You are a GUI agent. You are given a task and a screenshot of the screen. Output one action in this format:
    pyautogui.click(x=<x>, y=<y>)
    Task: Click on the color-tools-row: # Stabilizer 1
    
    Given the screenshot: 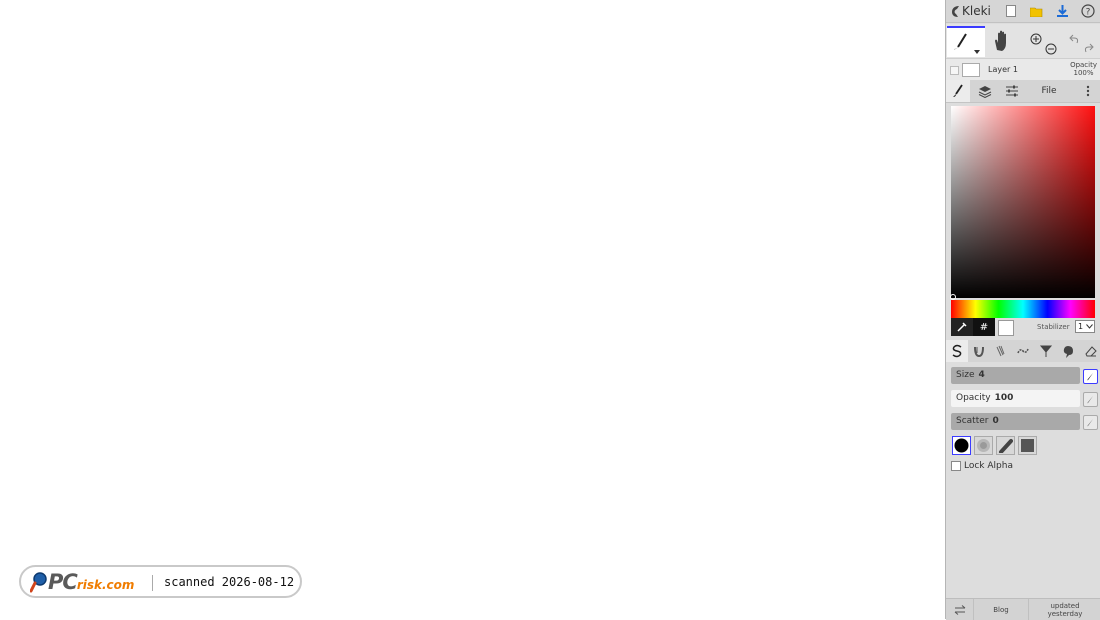 What is the action you would take?
    pyautogui.click(x=1023, y=327)
    